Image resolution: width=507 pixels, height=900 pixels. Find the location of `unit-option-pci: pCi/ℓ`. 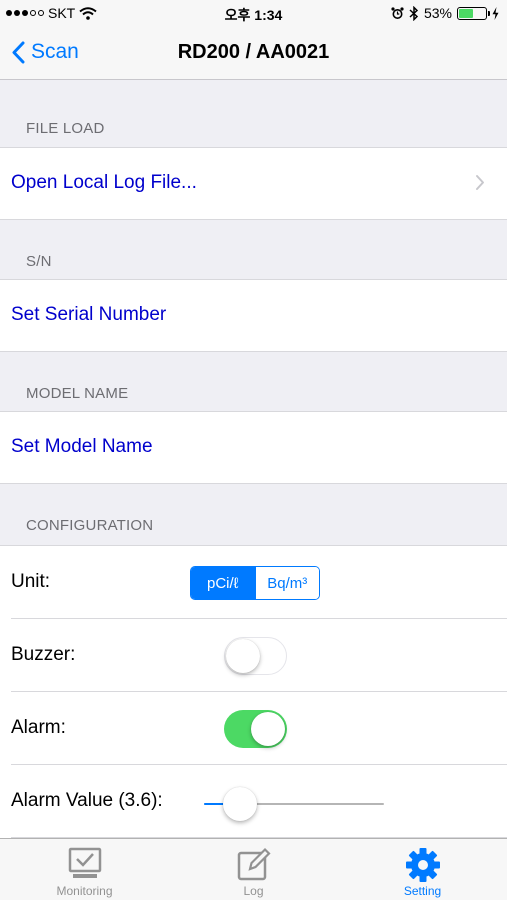

unit-option-pci: pCi/ℓ is located at coordinates (223, 583).